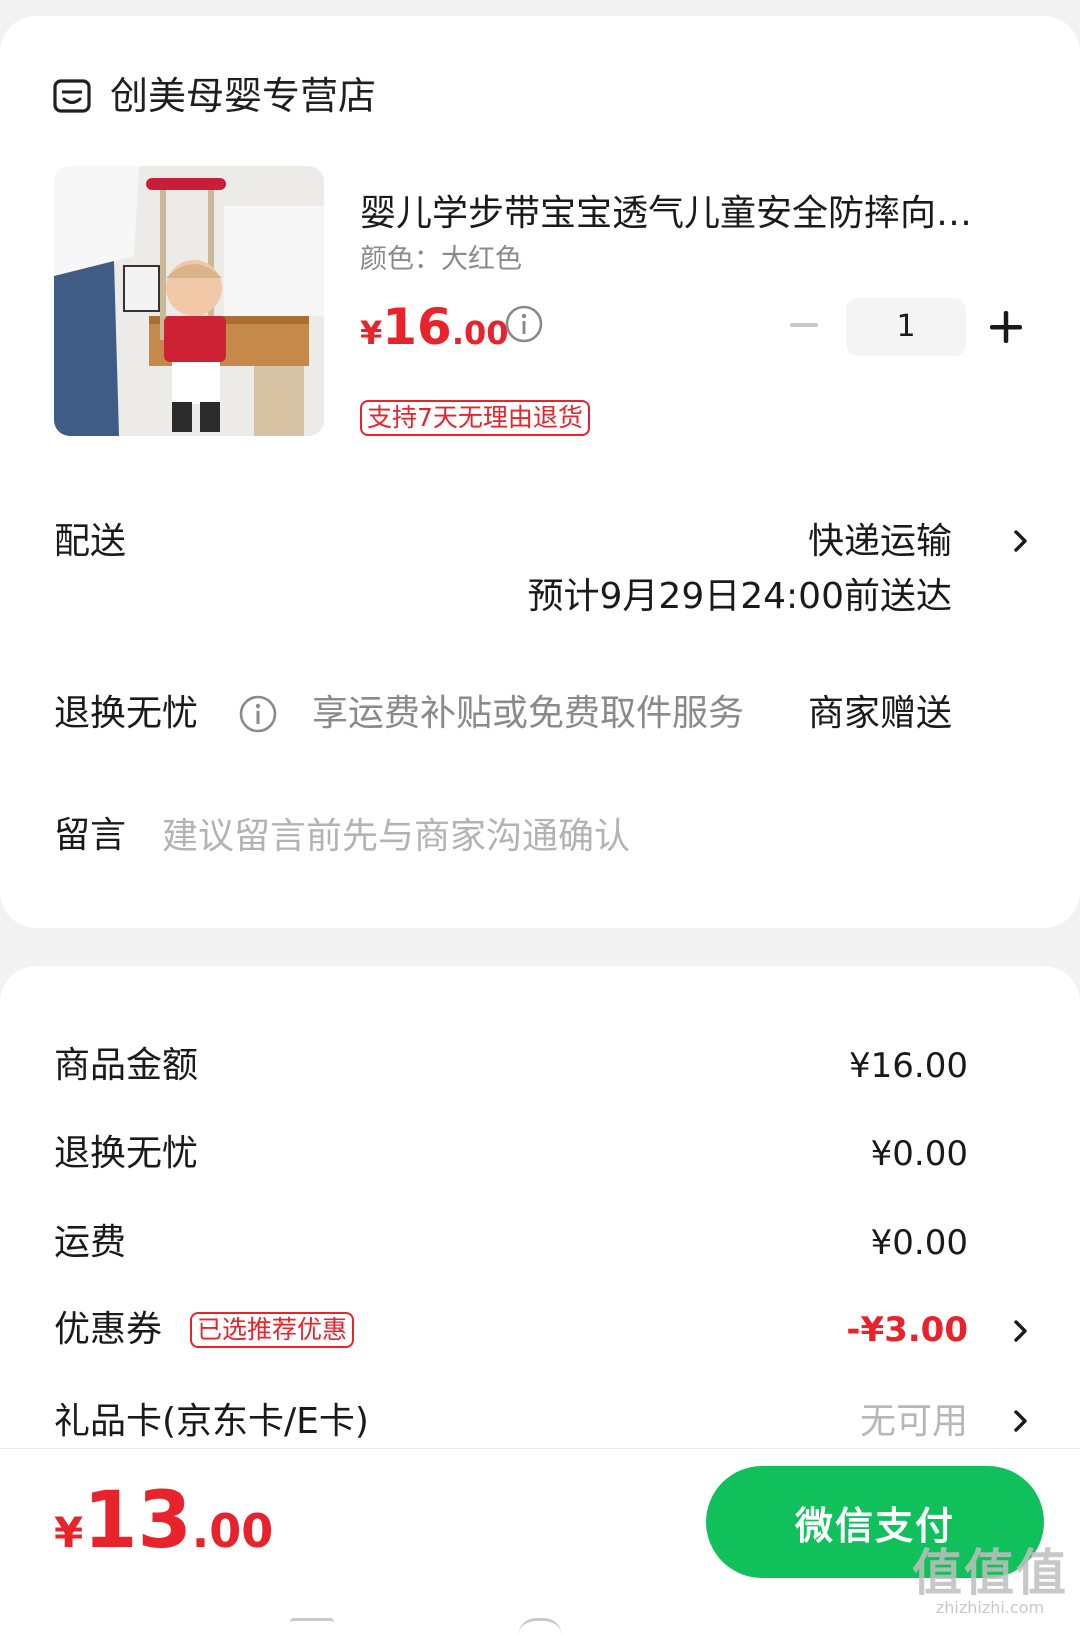 The height and width of the screenshot is (1636, 1080). I want to click on total-currency: ¥, so click(69, 1532).